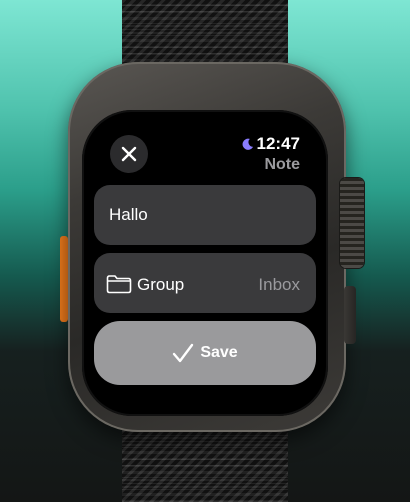  What do you see at coordinates (205, 215) in the screenshot?
I see `note-text-field: Hallo` at bounding box center [205, 215].